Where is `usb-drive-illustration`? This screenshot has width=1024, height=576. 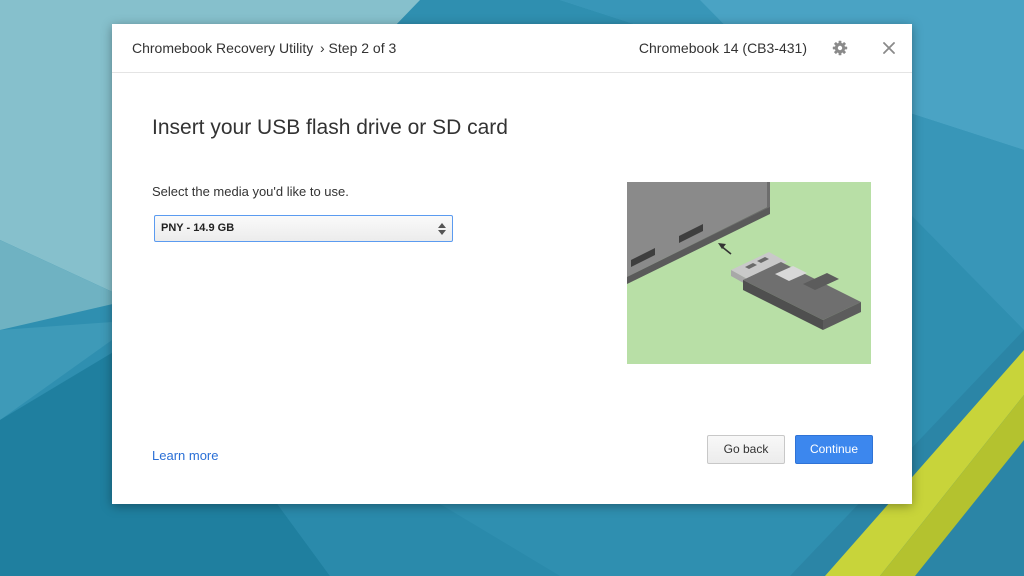
usb-drive-illustration is located at coordinates (749, 273).